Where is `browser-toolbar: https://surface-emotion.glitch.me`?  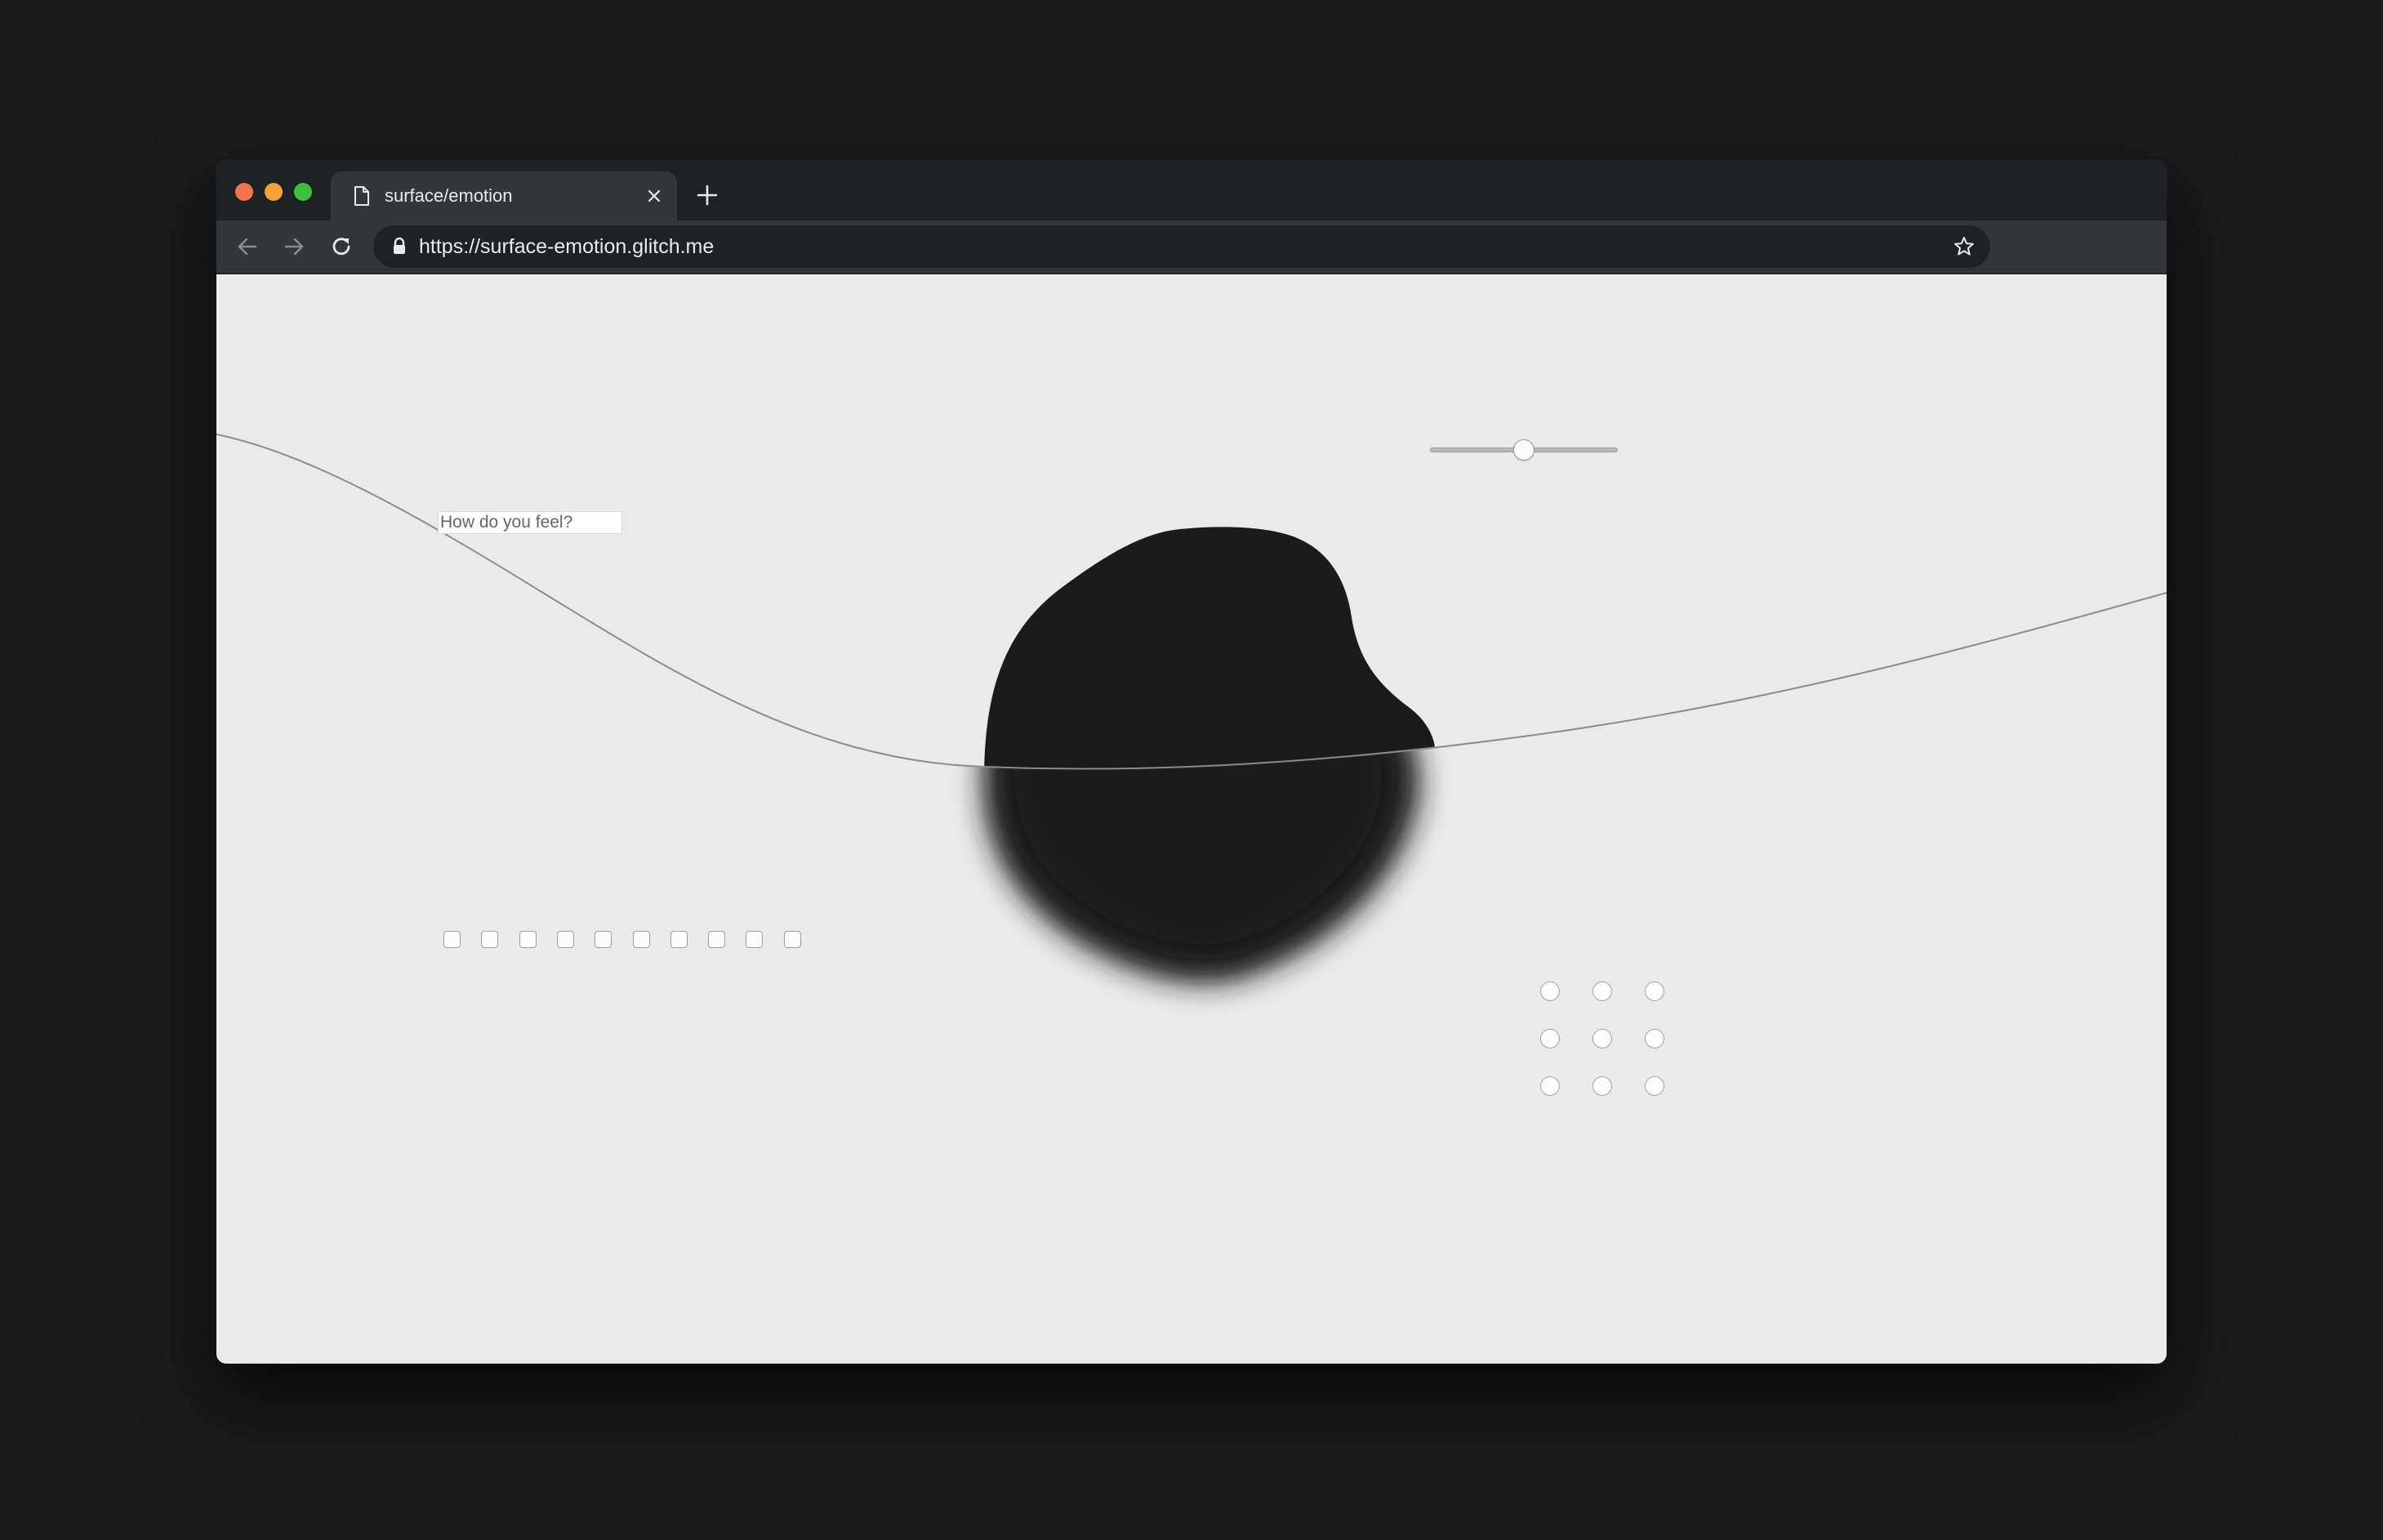
browser-toolbar: https://surface-emotion.glitch.me is located at coordinates (1191, 246).